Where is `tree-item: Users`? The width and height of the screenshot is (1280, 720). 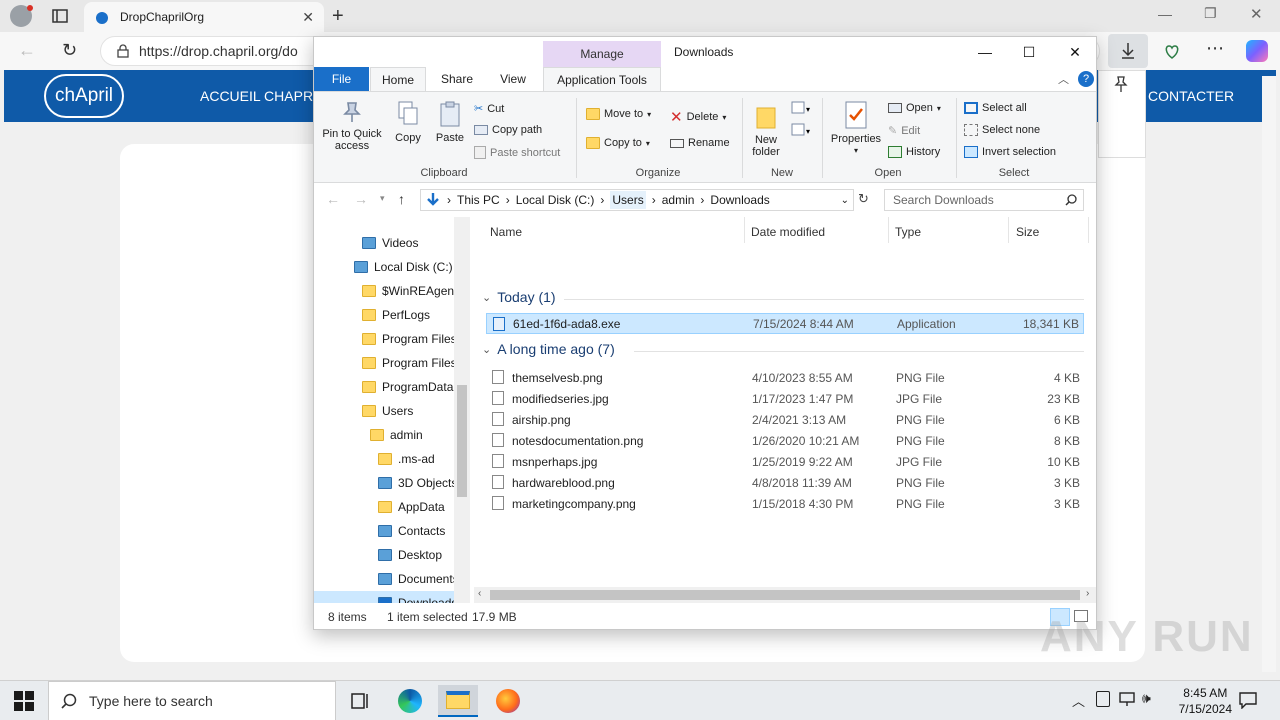 tree-item: Users is located at coordinates (384, 411).